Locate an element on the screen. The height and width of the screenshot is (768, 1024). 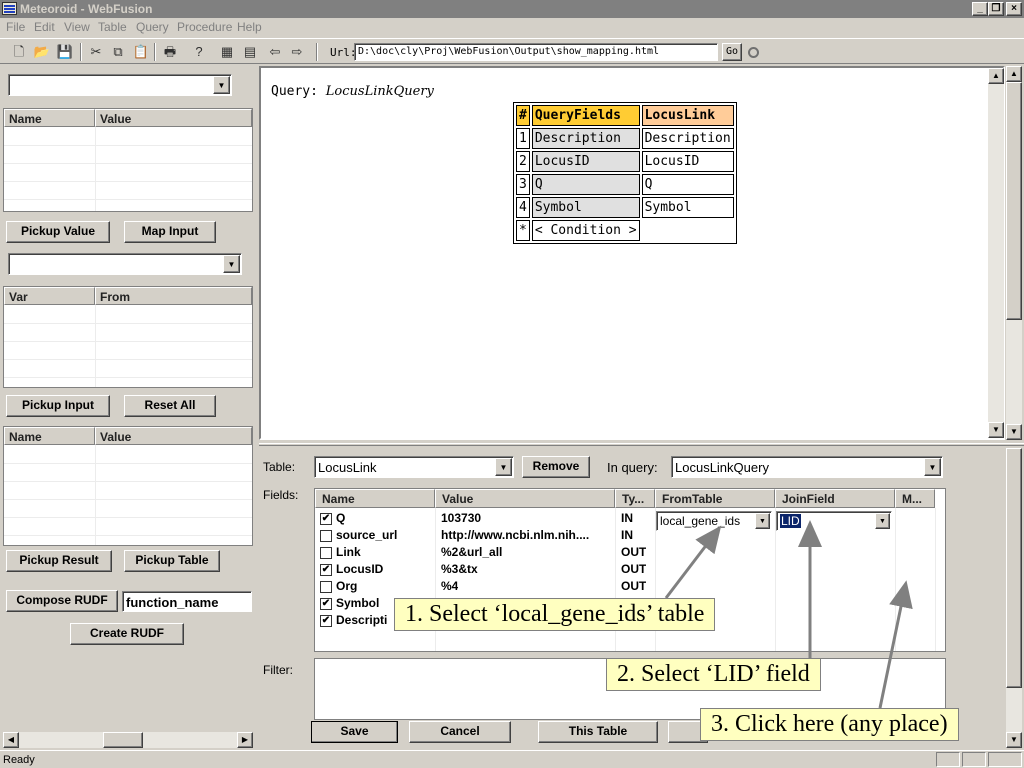
table-row: 2 LocusID LocusID is located at coordinates (625, 161).